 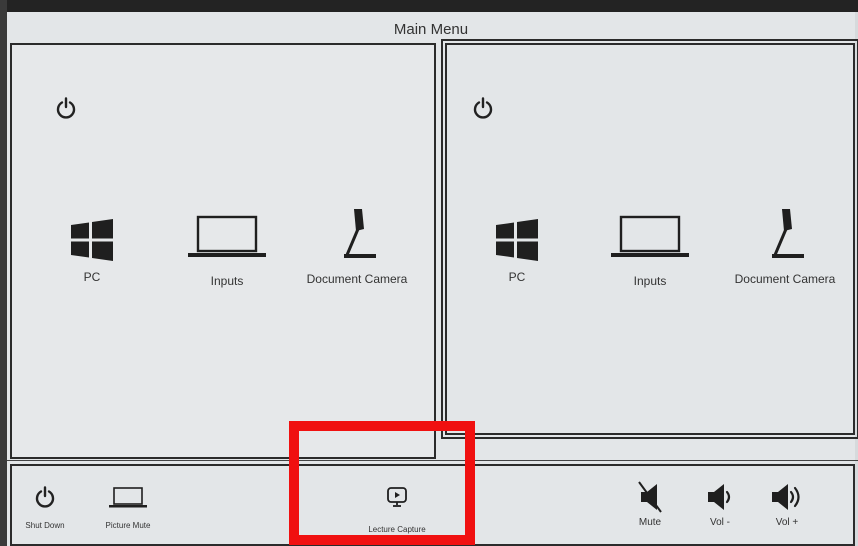 What do you see at coordinates (128, 525) in the screenshot?
I see `picture-mute-label: Picture Mute` at bounding box center [128, 525].